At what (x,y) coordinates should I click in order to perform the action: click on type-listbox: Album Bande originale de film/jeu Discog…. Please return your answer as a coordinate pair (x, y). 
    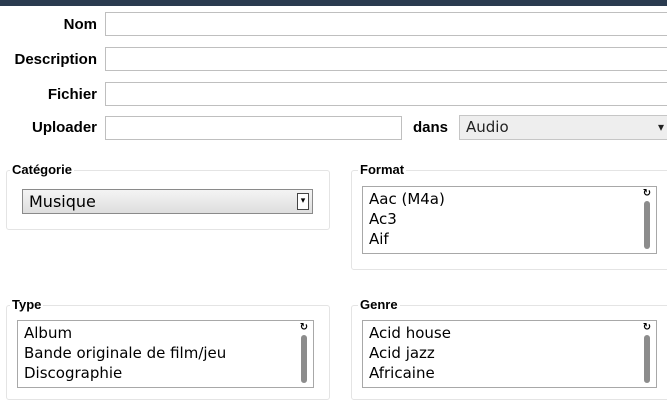
    Looking at the image, I should click on (165, 354).